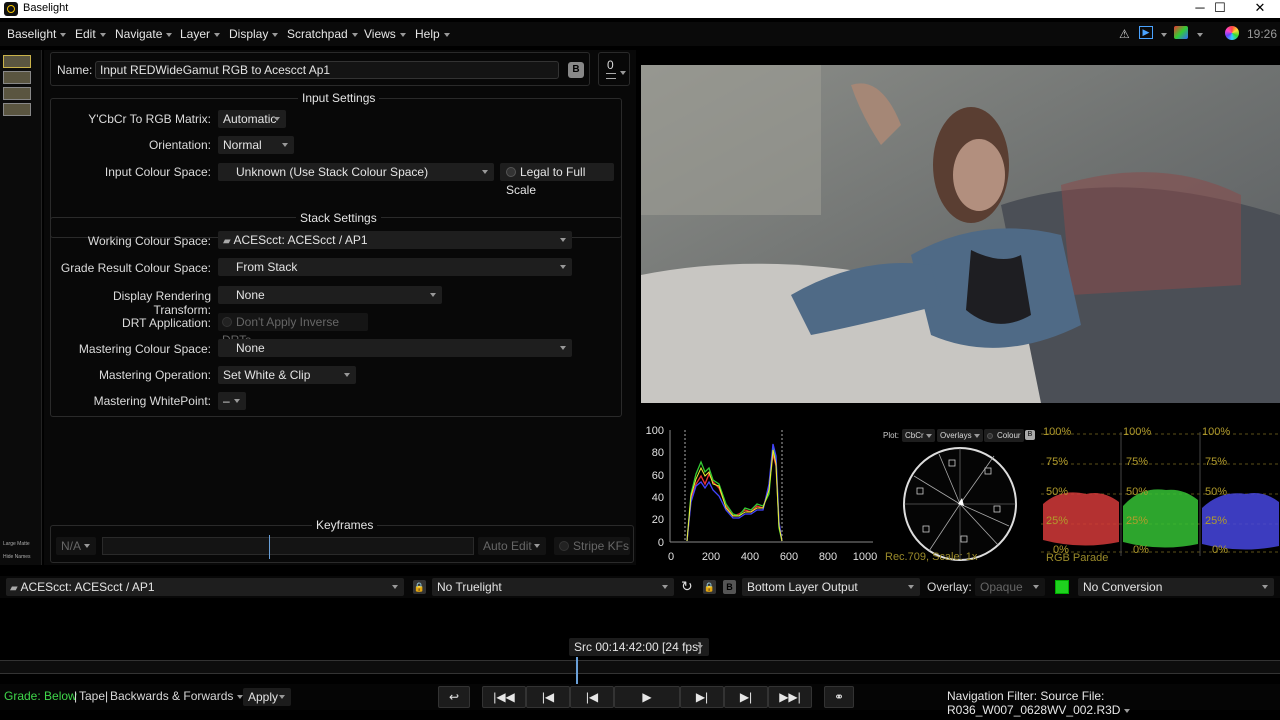 This screenshot has height=720, width=1280. I want to click on tape-button: Tape, so click(92, 696).